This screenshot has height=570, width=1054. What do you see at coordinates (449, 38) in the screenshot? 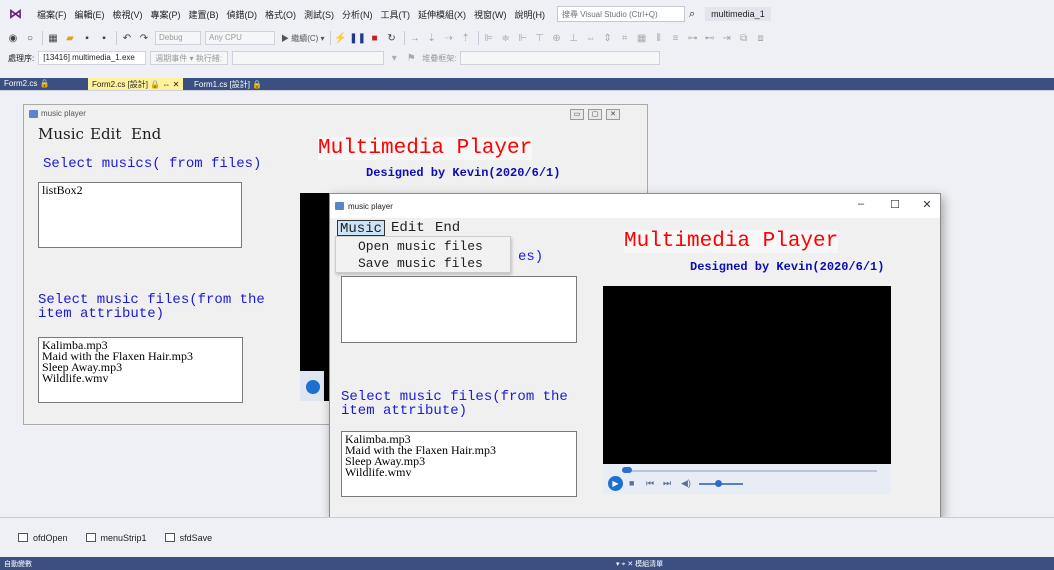
I see `step-over-icon: ⇢` at bounding box center [449, 38].